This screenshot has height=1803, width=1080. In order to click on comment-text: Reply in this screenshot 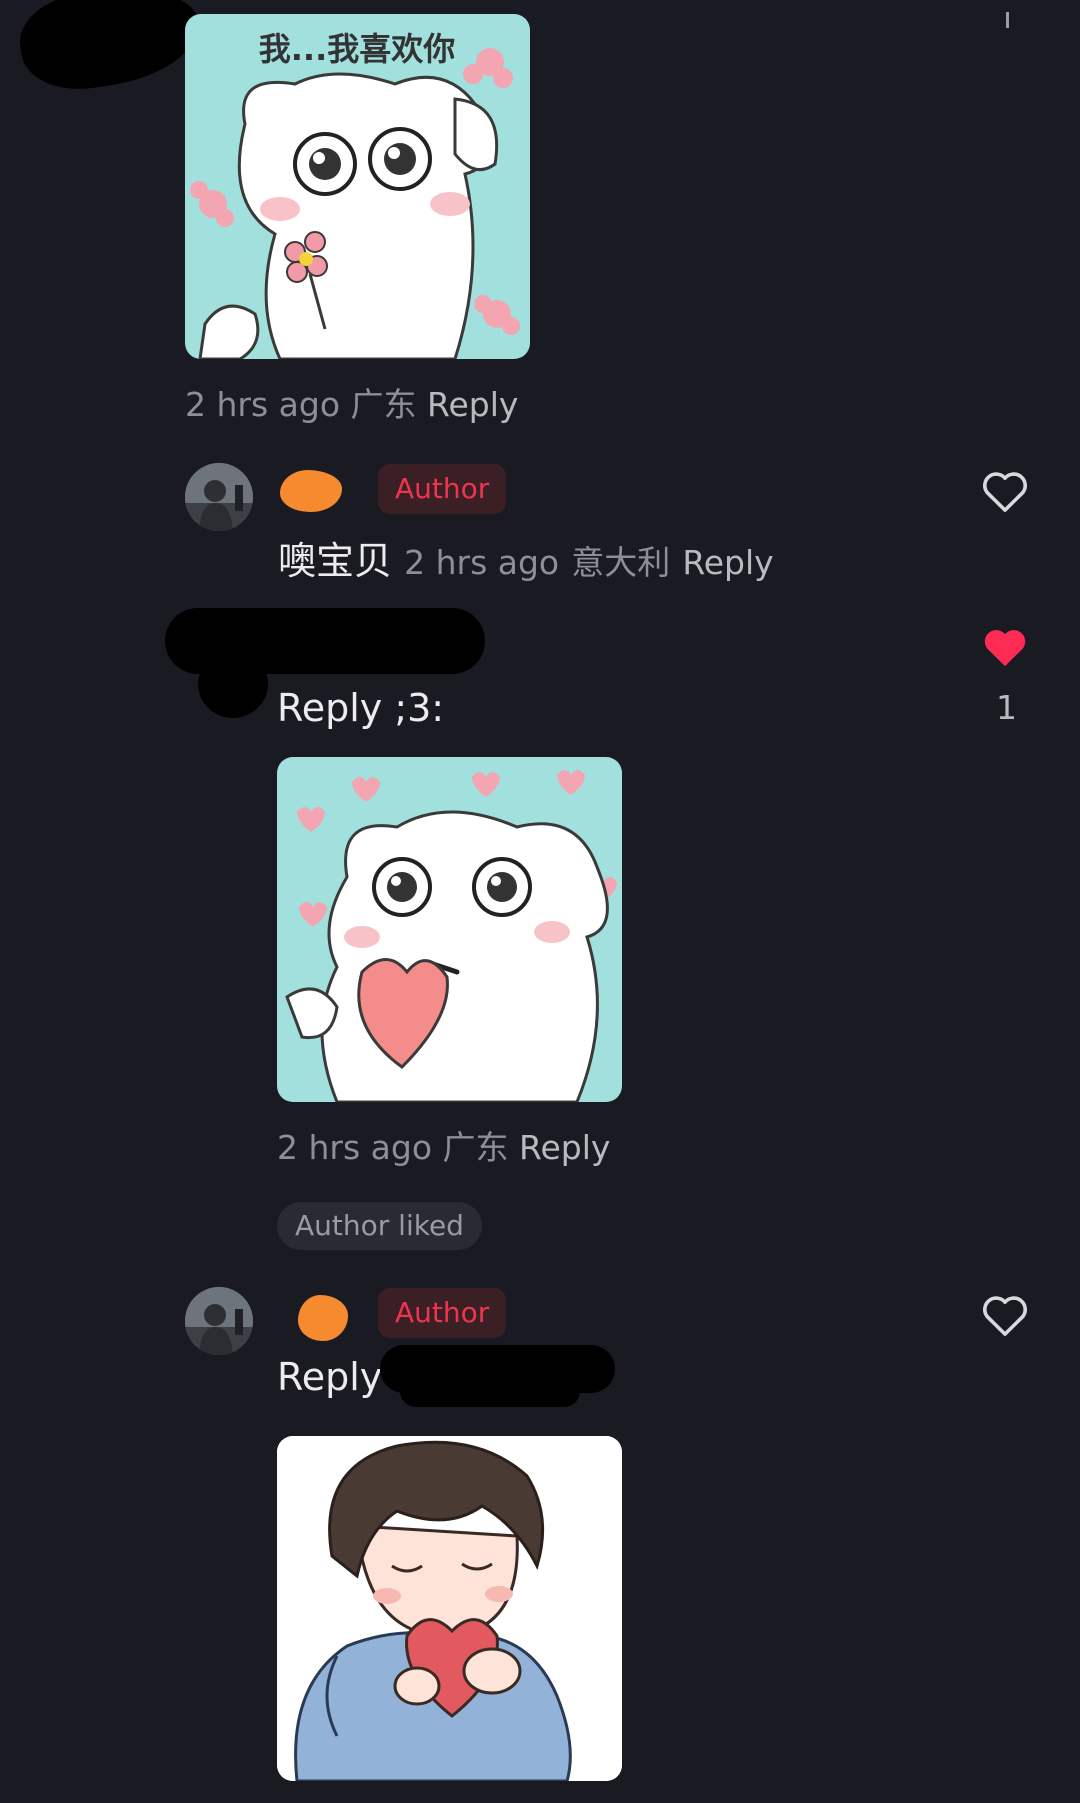, I will do `click(330, 1377)`.